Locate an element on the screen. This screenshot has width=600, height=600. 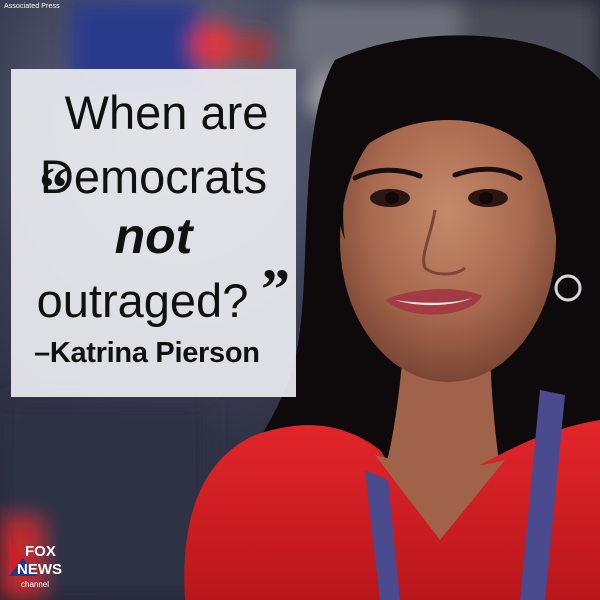
svg-text: NEWS is located at coordinates (39, 569).